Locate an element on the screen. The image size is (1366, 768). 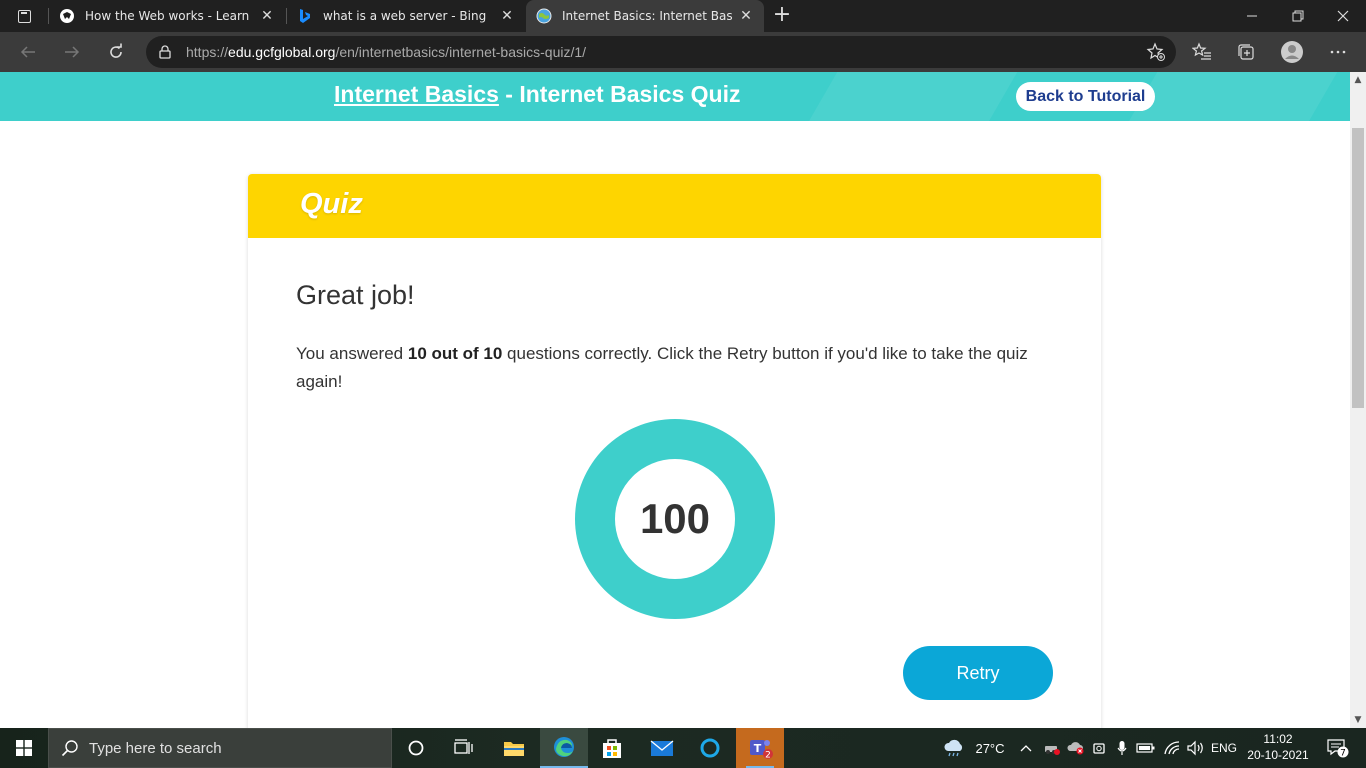
speaker-icon is located at coordinates (1195, 748).